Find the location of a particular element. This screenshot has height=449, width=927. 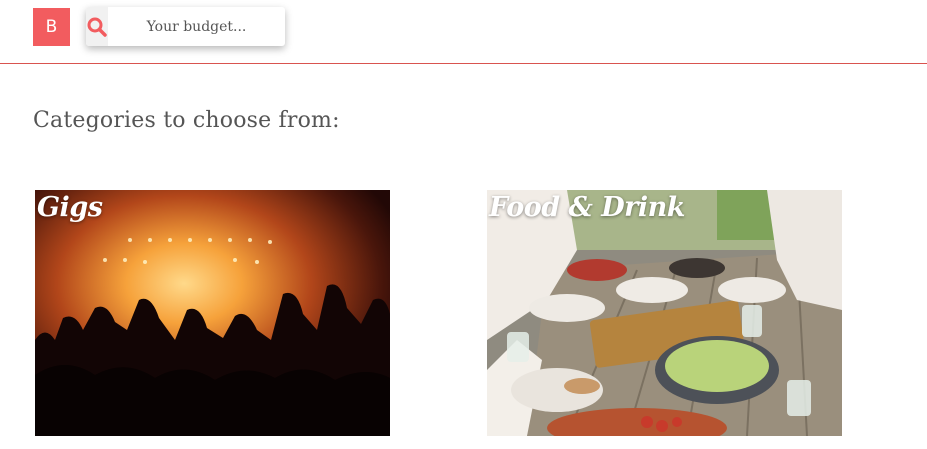

category-title-gigs: Gigs is located at coordinates (70, 207).